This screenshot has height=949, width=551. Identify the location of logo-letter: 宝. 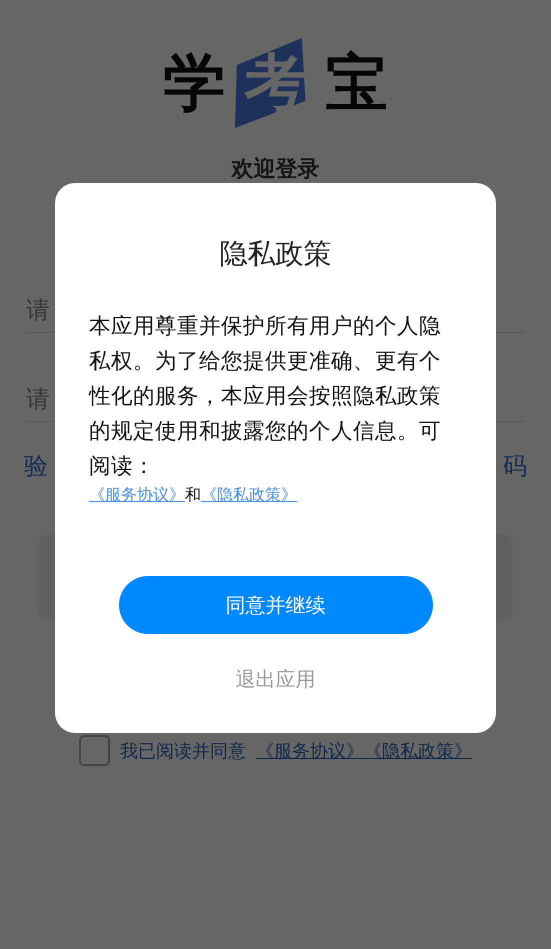
(356, 83).